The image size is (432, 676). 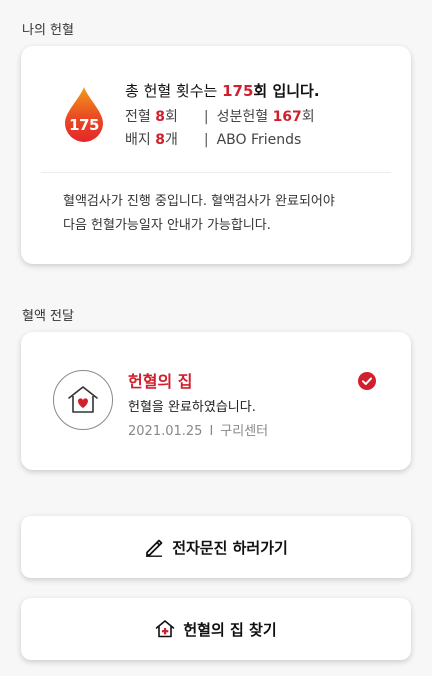 What do you see at coordinates (192, 407) in the screenshot?
I see `transfer-status: 헌혈을 완료하였습니다.` at bounding box center [192, 407].